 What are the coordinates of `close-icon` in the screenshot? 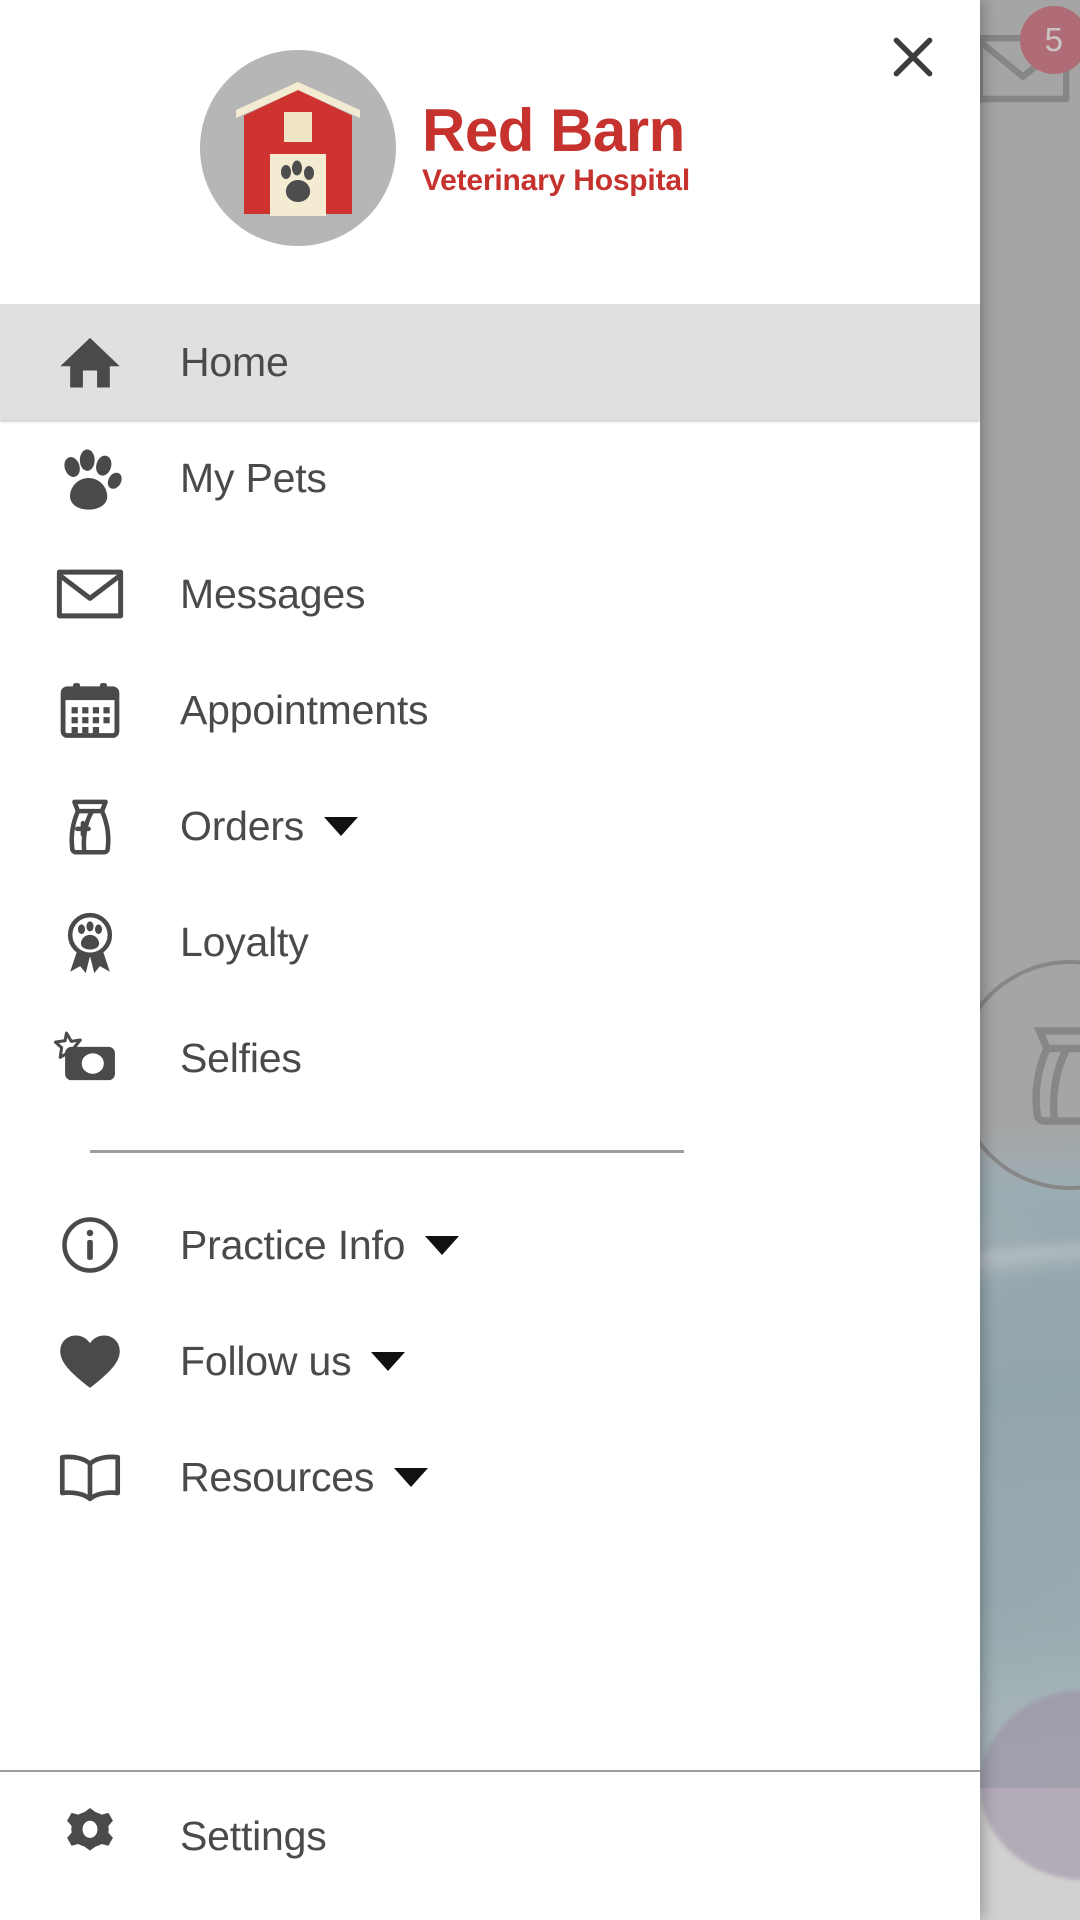 It's located at (913, 57).